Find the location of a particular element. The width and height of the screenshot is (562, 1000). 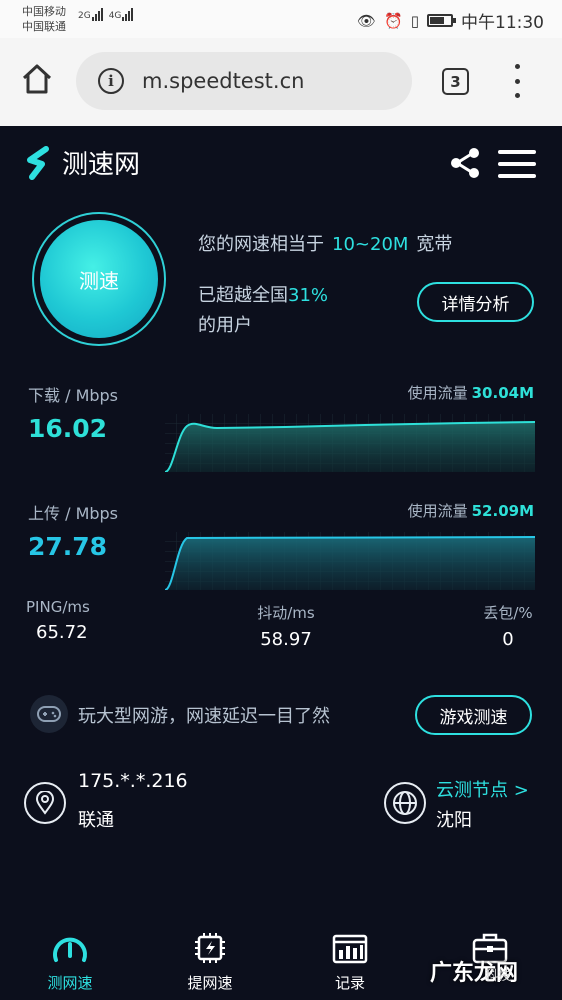

signal-1-icon: 2G is located at coordinates (90, 14).